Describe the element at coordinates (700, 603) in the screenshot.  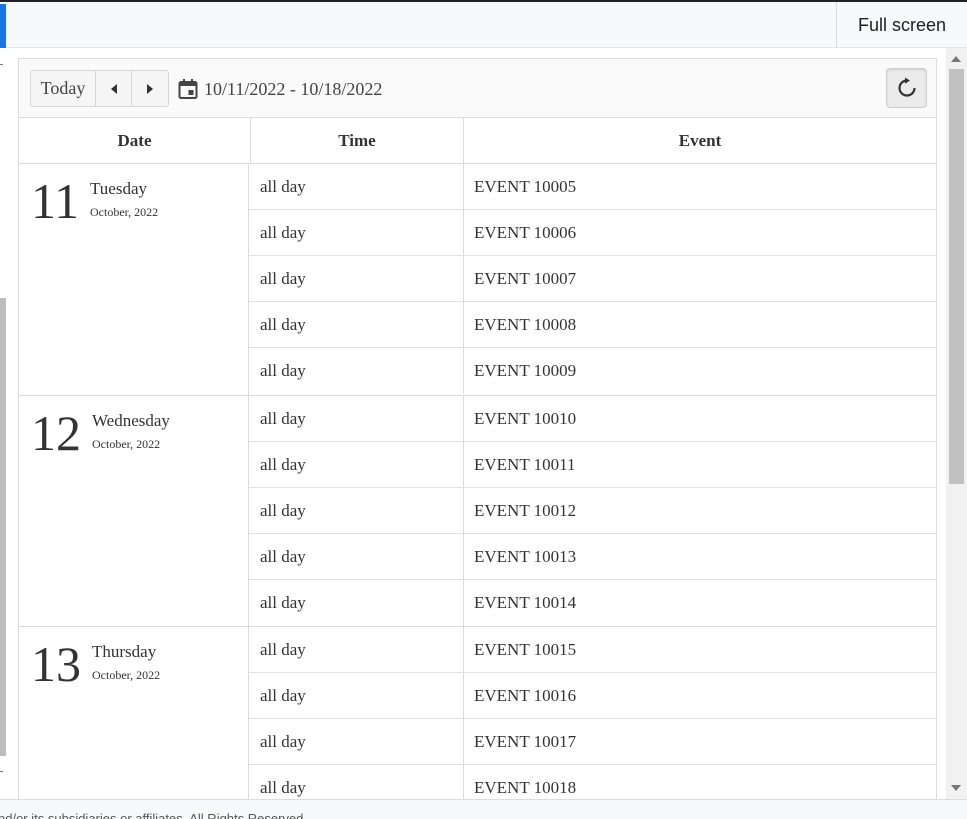
I see `event-title: EVENT 10014` at that location.